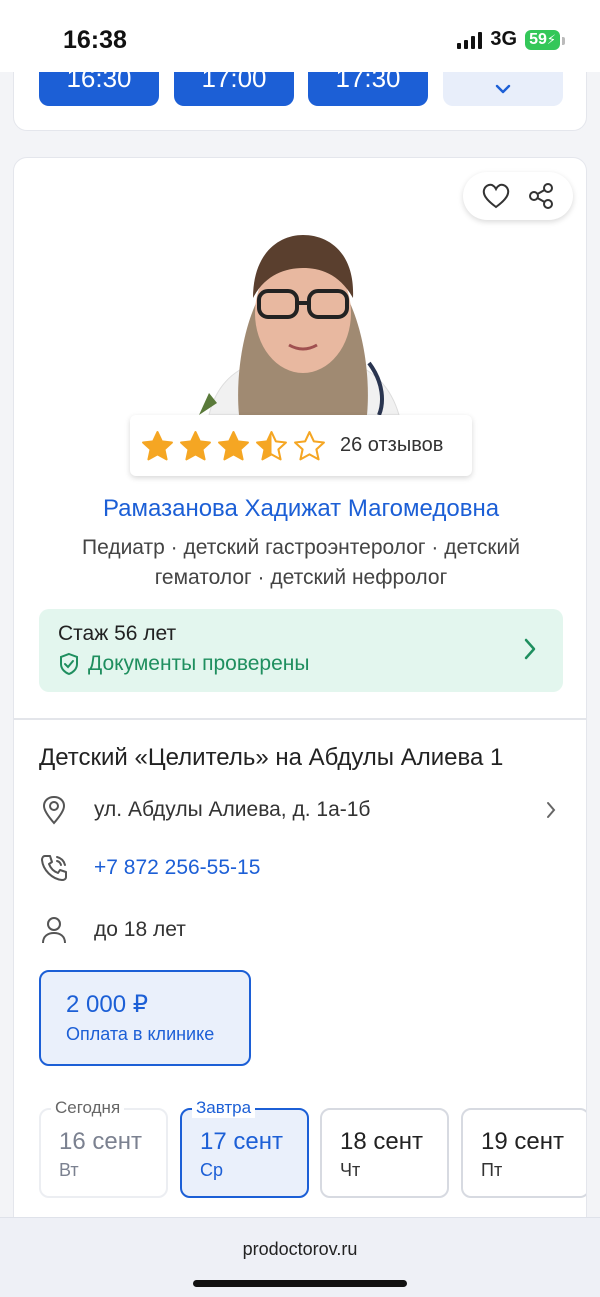  Describe the element at coordinates (503, 89) in the screenshot. I see `chevron-down-icon` at that location.